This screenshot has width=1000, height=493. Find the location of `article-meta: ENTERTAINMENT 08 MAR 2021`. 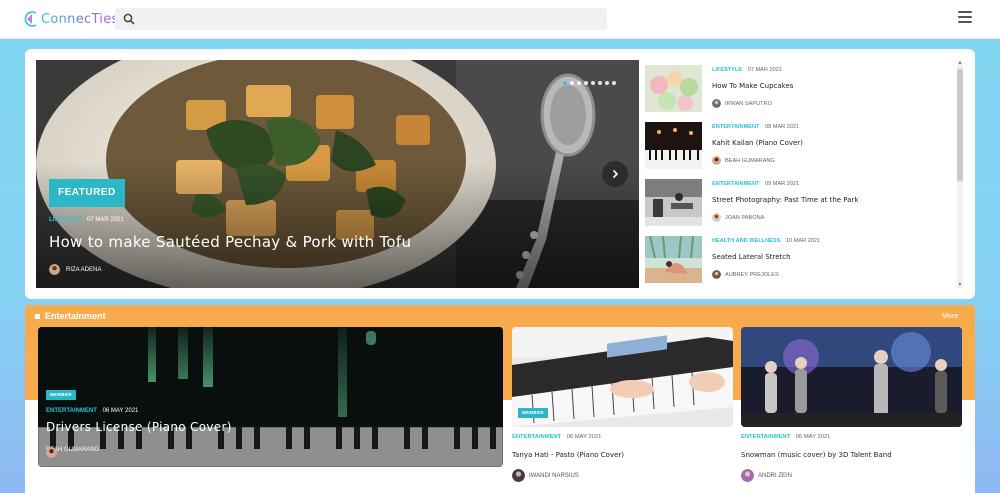

article-meta: ENTERTAINMENT 08 MAR 2021 is located at coordinates (755, 127).